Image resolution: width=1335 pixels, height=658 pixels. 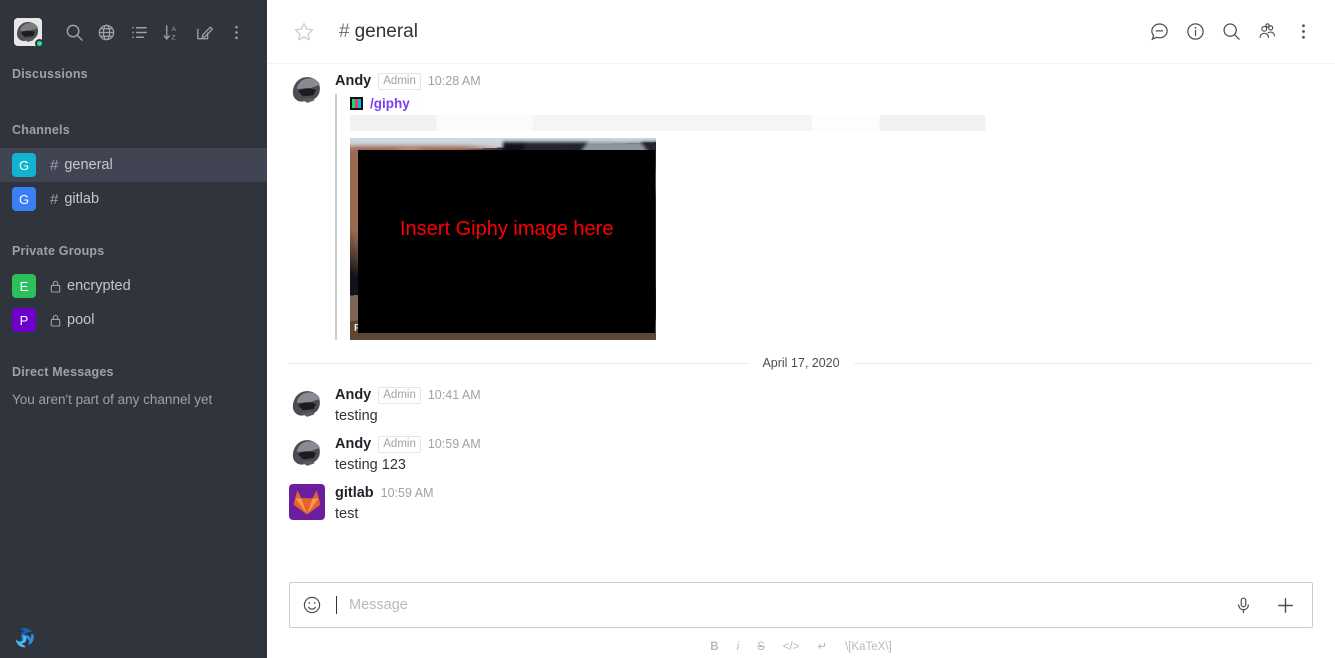 I want to click on sidebar-topbar: A Z, so click(x=133, y=32).